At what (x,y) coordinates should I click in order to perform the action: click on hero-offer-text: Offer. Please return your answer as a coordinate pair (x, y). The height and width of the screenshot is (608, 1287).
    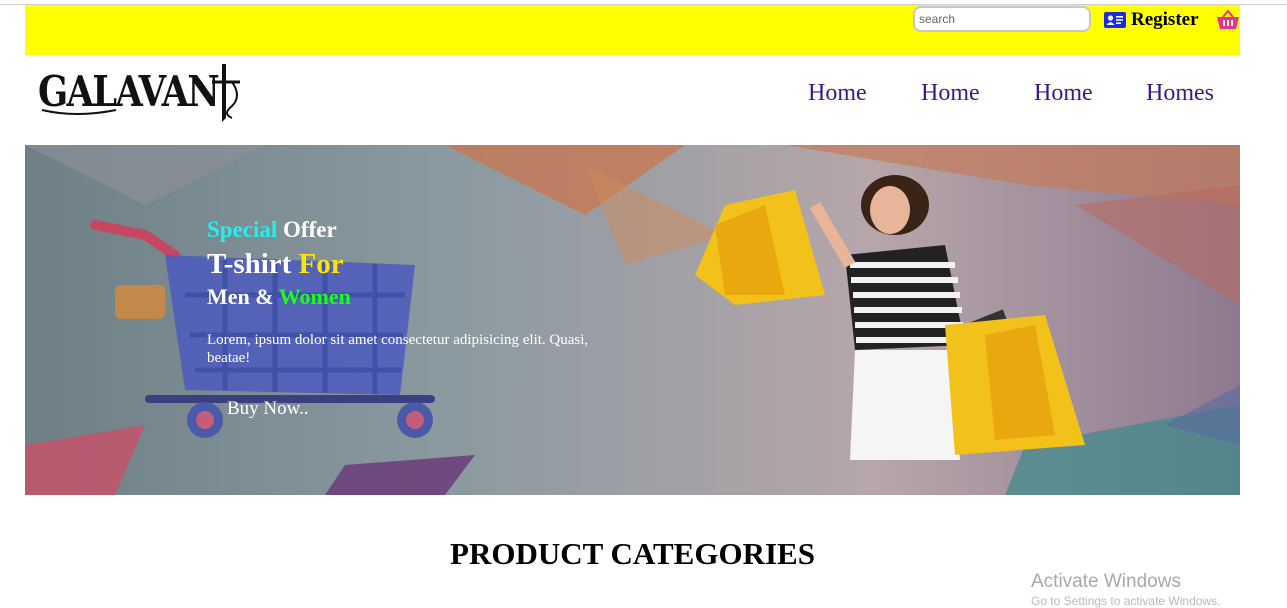
    Looking at the image, I should click on (307, 229).